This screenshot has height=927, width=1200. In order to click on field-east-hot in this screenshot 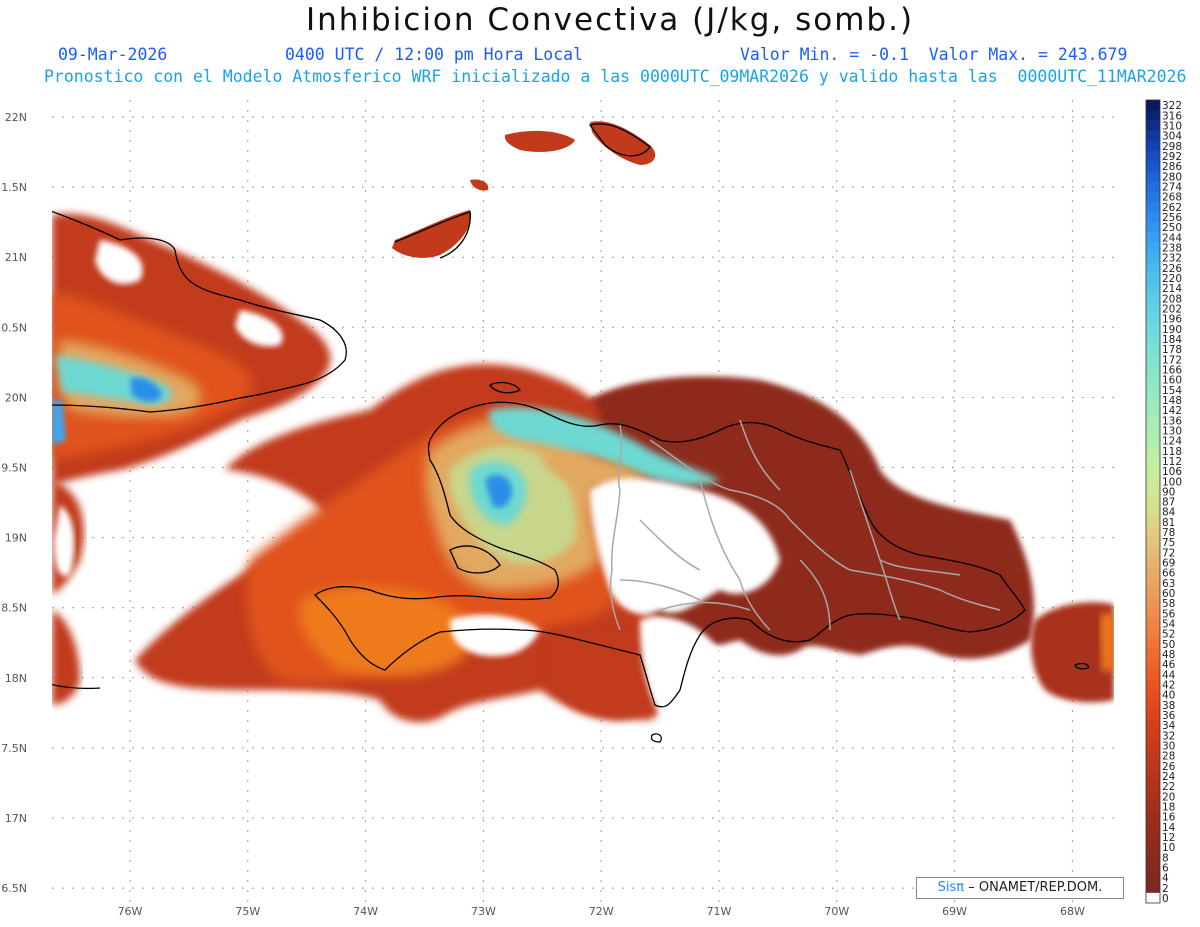, I will do `click(1107, 642)`.